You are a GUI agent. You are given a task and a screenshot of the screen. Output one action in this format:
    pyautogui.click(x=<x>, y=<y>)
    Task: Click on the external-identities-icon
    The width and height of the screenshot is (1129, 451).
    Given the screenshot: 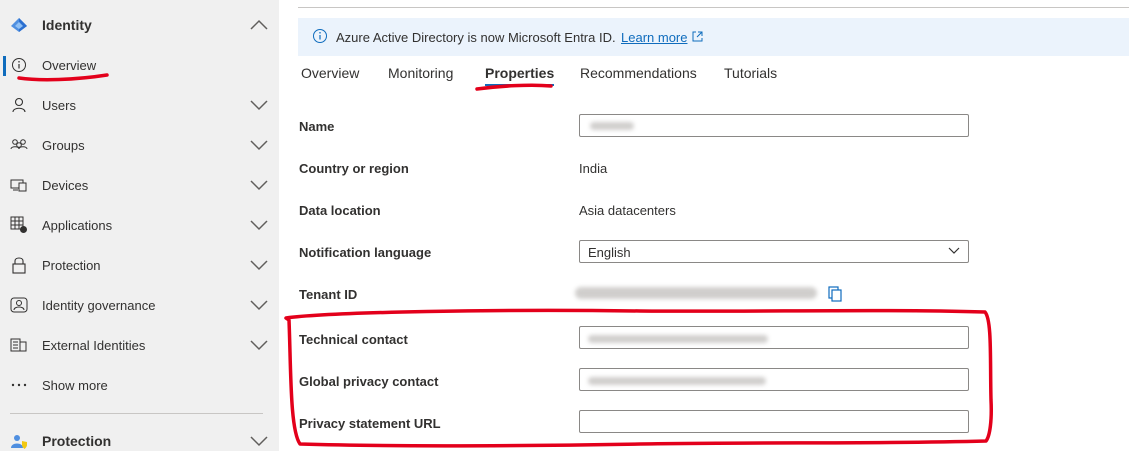 What is the action you would take?
    pyautogui.click(x=19, y=345)
    